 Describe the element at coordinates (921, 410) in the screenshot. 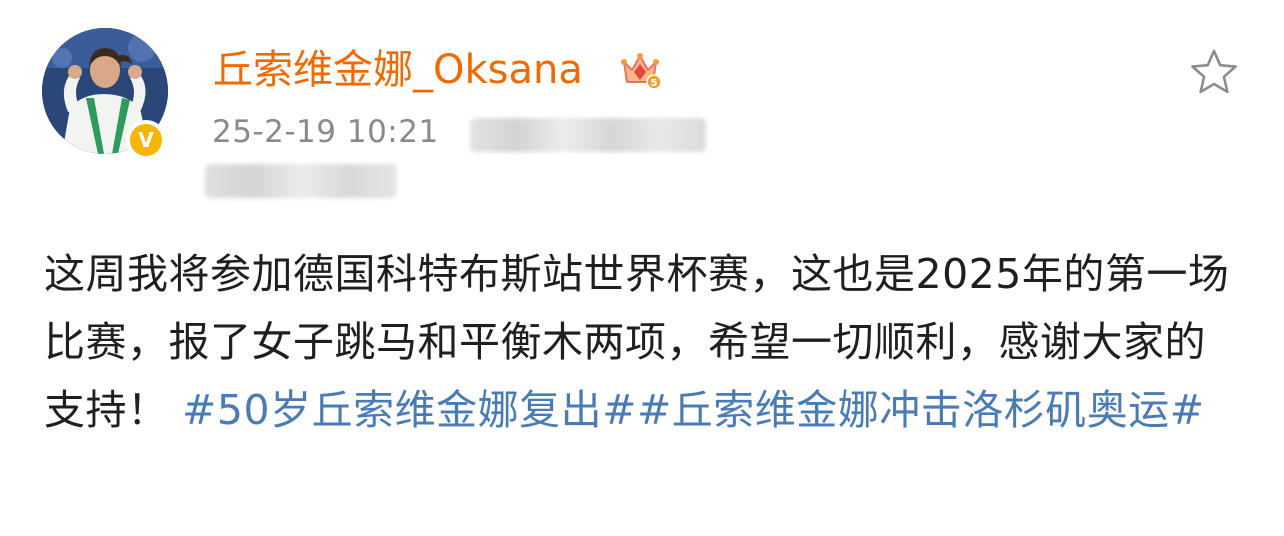

I see `hashtag-link: #丘索维金娜冲击洛杉矶奥运#` at that location.